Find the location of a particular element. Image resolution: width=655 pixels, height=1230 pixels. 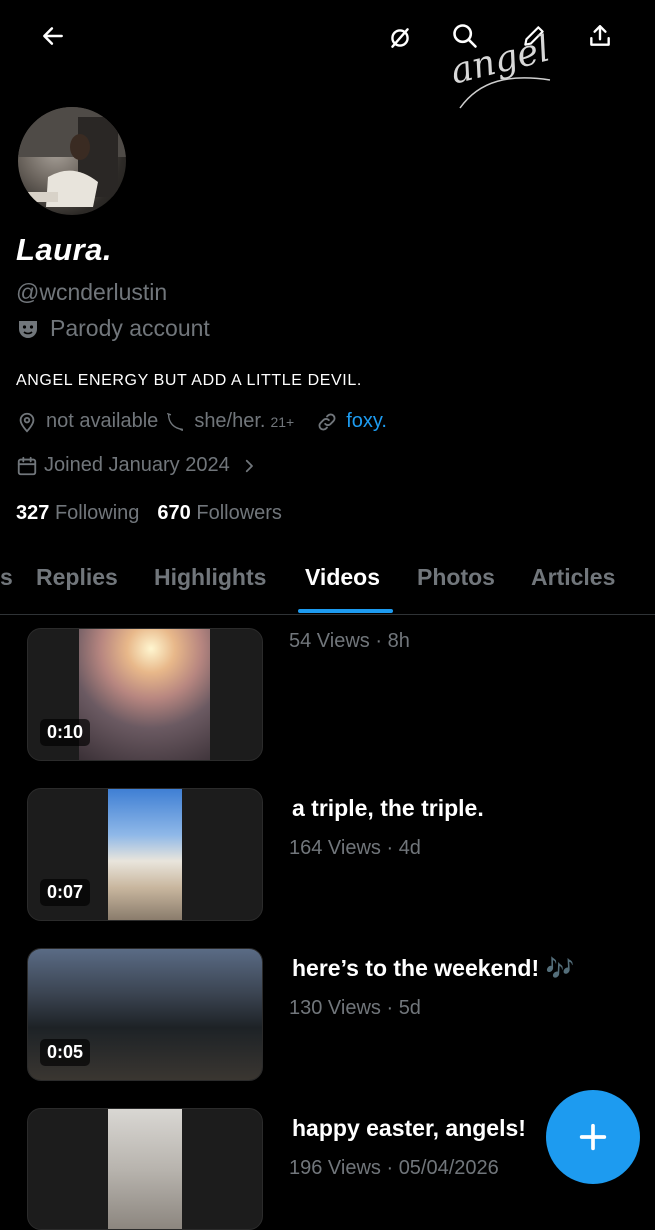

pronouns-text: she/her. is located at coordinates (230, 421).